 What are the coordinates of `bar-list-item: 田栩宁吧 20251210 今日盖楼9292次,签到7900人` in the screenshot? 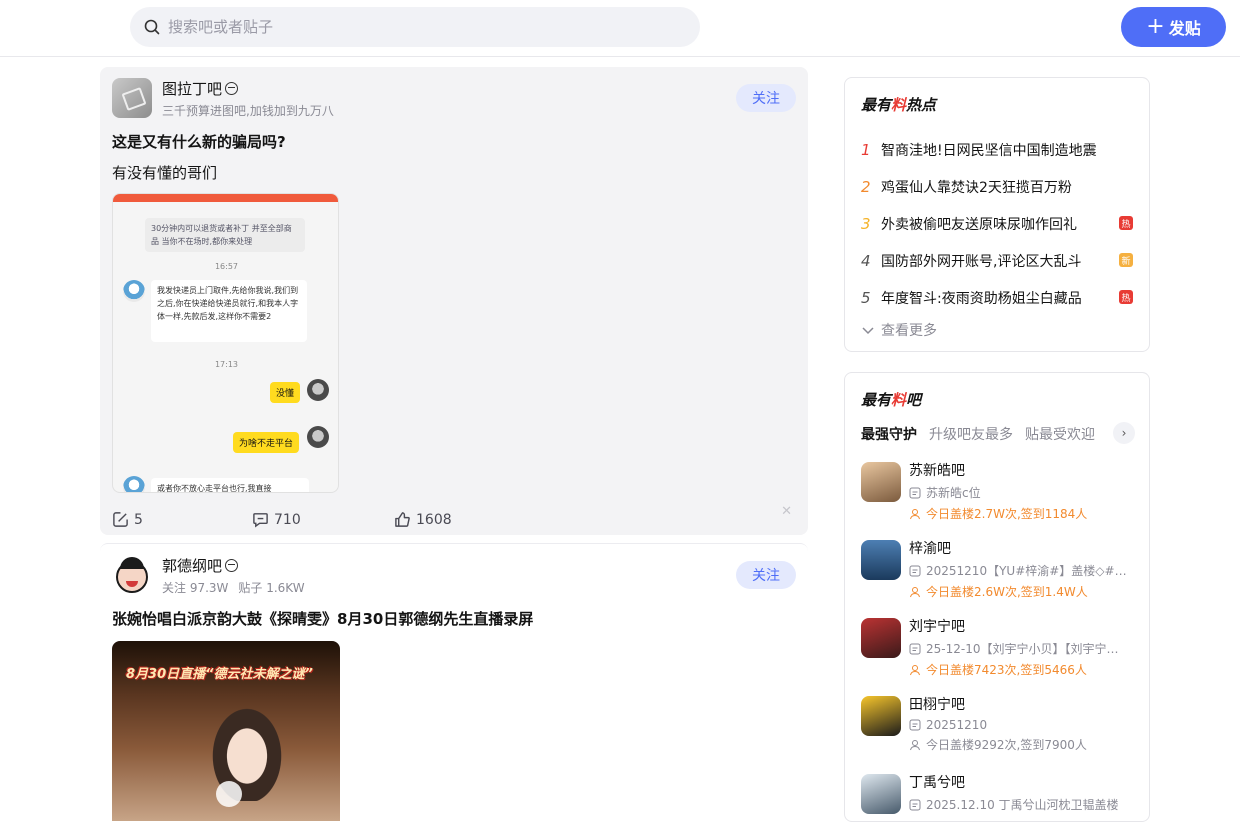 It's located at (997, 725).